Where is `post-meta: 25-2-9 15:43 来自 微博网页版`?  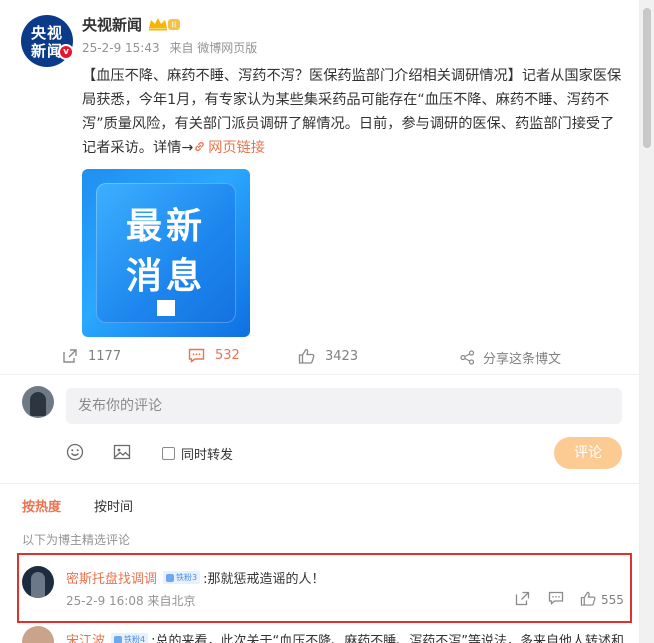 post-meta: 25-2-9 15:43 来自 微博网页版 is located at coordinates (172, 47).